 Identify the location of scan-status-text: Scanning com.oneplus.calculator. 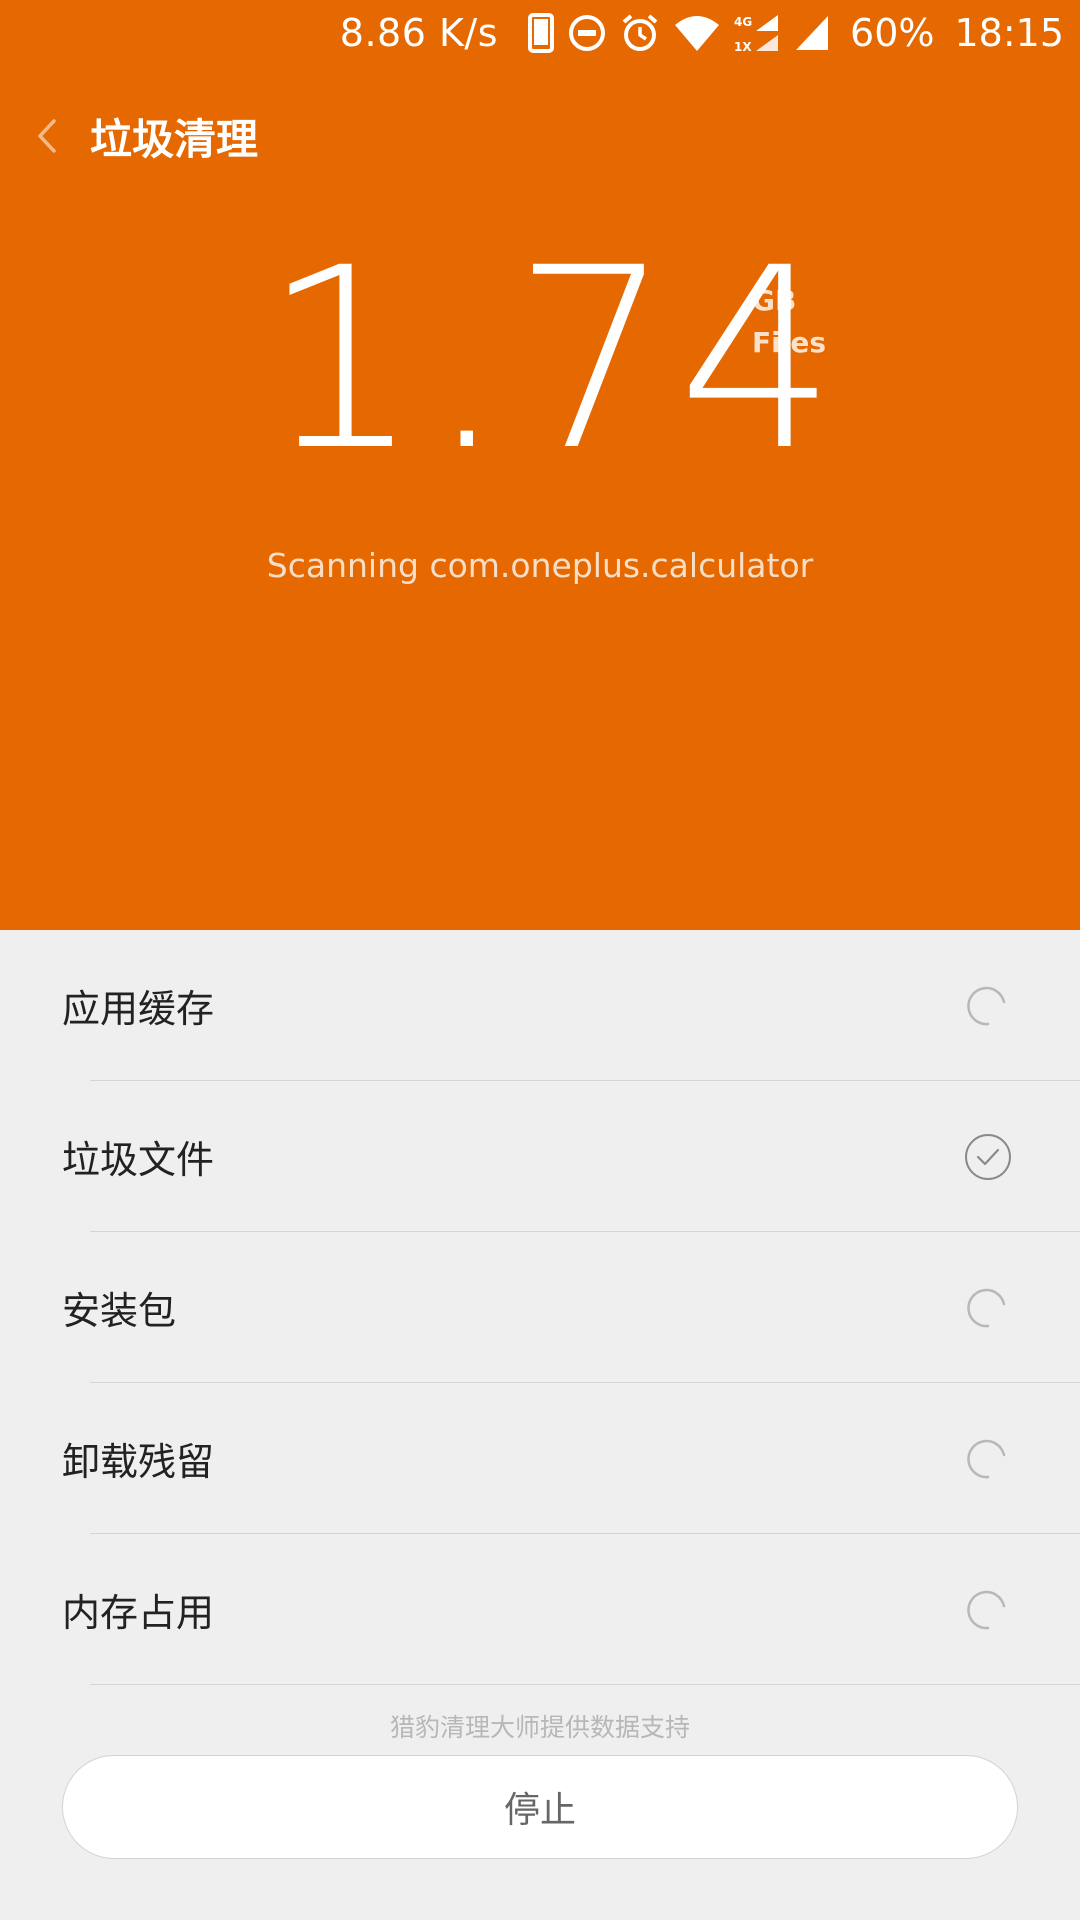
(540, 565).